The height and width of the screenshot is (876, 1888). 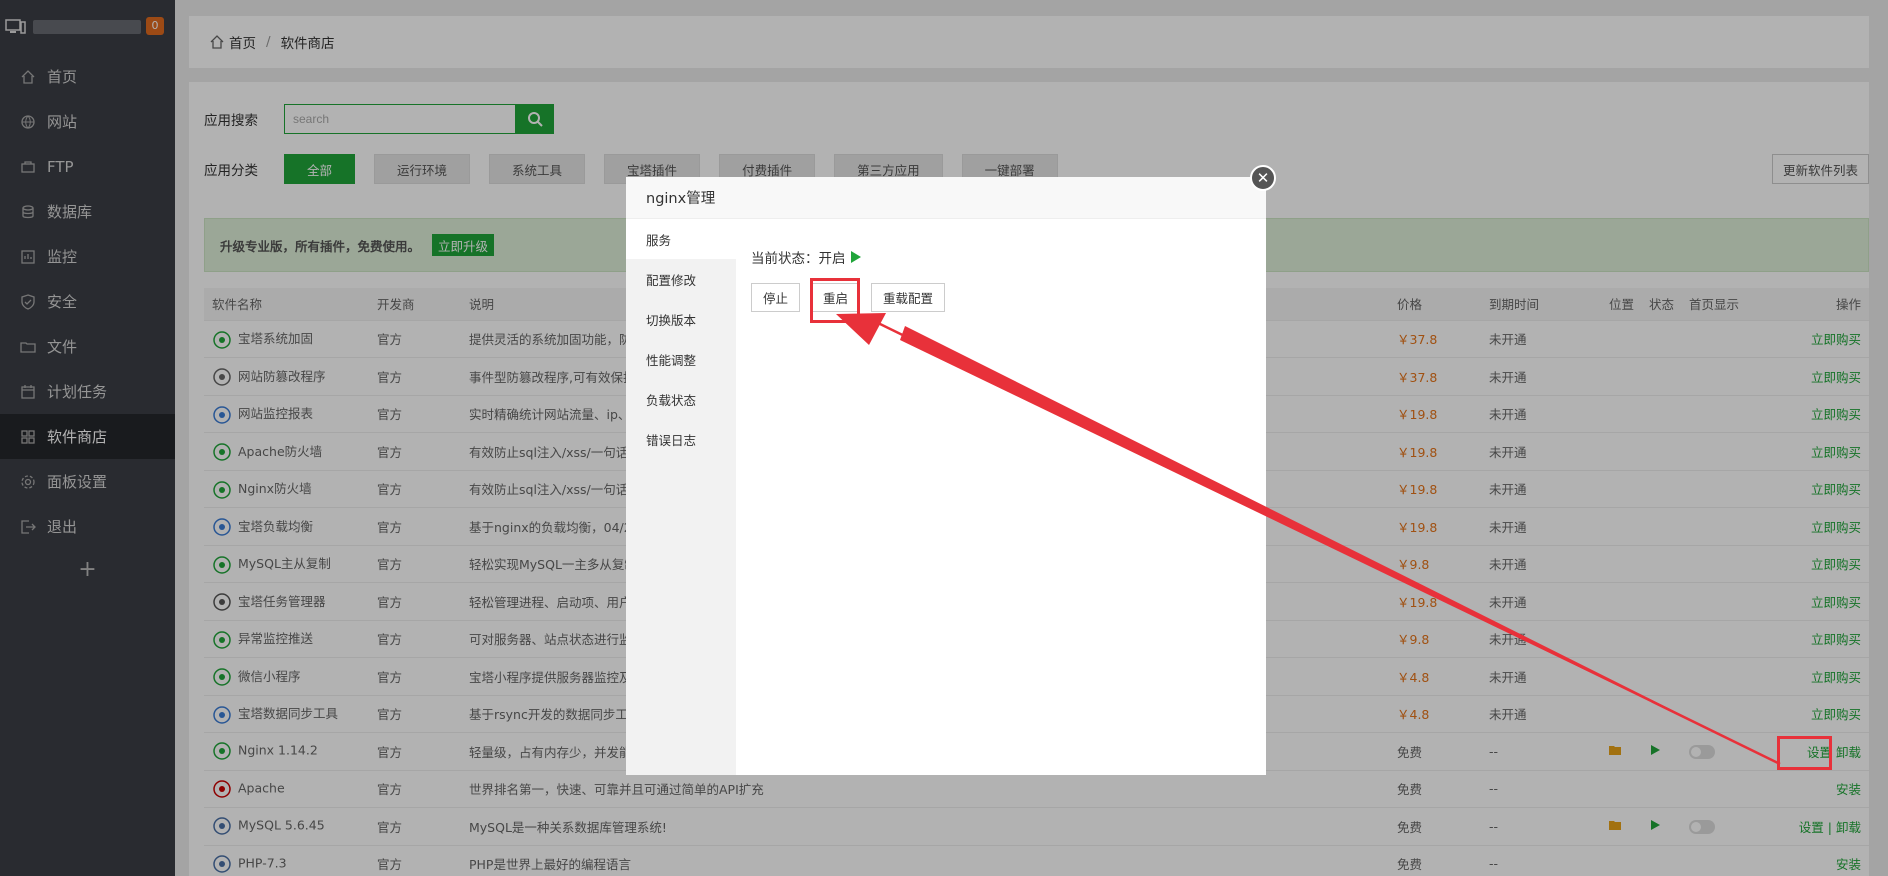 I want to click on arrow-head, so click(x=861, y=329).